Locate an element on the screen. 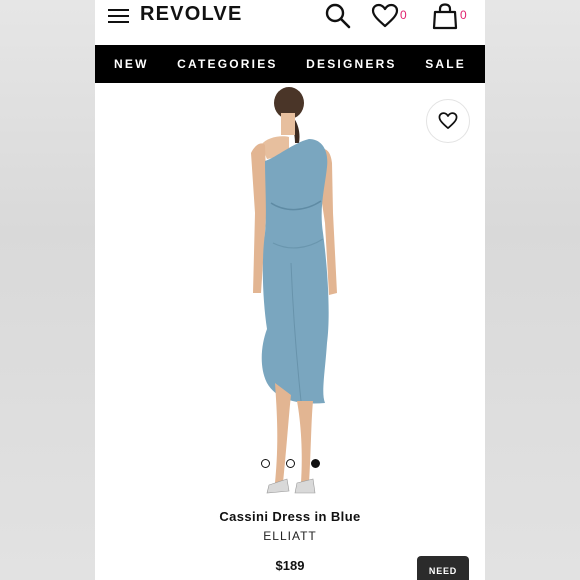 This screenshot has height=580, width=580. shopping-bag-icon is located at coordinates (445, 16).